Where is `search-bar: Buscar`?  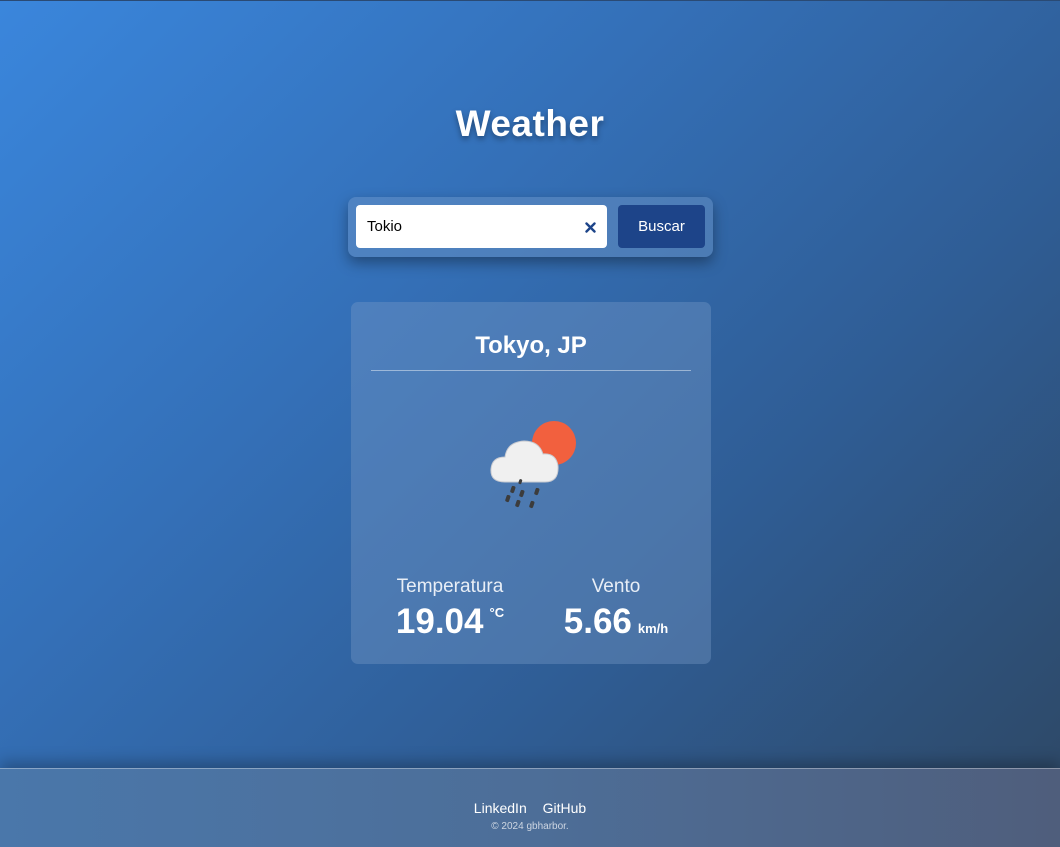
search-bar: Buscar is located at coordinates (530, 227).